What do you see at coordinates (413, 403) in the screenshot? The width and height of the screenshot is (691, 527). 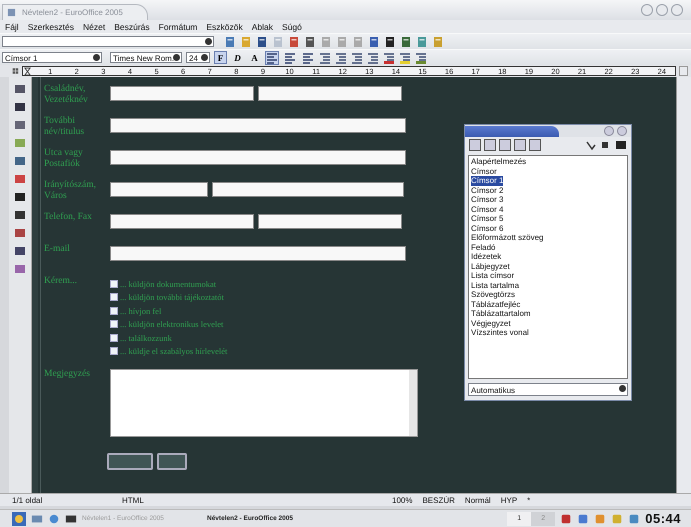 I see `scrollbar` at bounding box center [413, 403].